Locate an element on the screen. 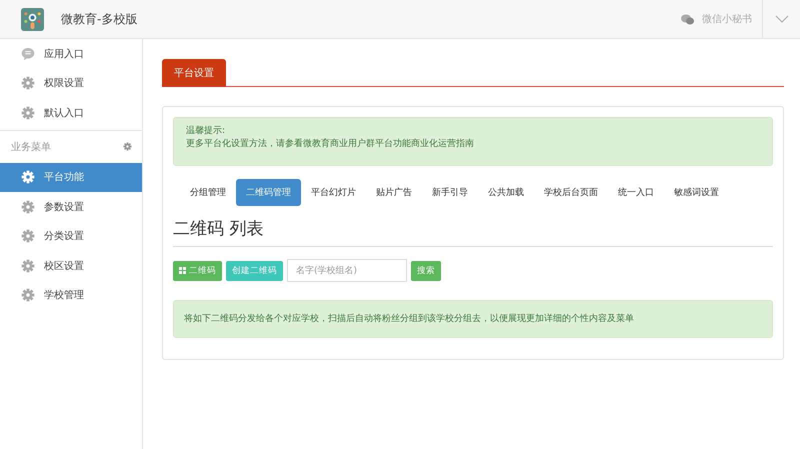 This screenshot has width=800, height=449. nav-tab: 平台幻灯片 is located at coordinates (333, 192).